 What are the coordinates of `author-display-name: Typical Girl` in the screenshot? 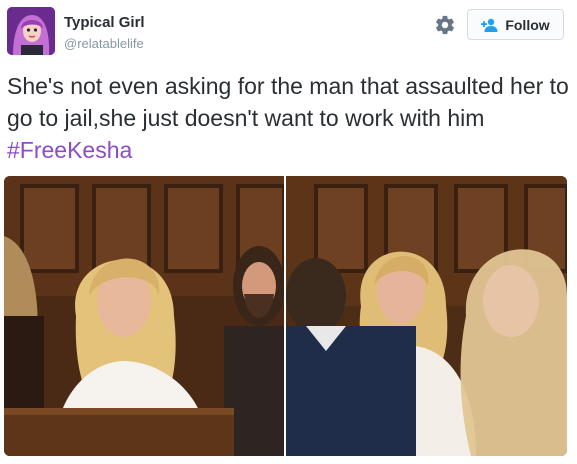 It's located at (104, 22).